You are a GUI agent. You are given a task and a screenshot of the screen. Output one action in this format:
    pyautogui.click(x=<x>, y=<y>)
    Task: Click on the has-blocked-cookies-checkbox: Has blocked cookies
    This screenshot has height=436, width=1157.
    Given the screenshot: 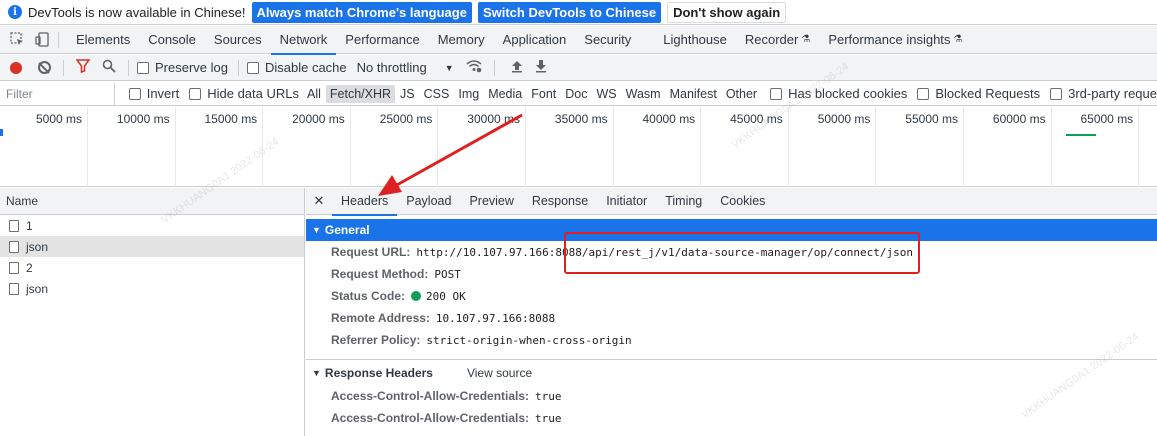 What is the action you would take?
    pyautogui.click(x=838, y=93)
    